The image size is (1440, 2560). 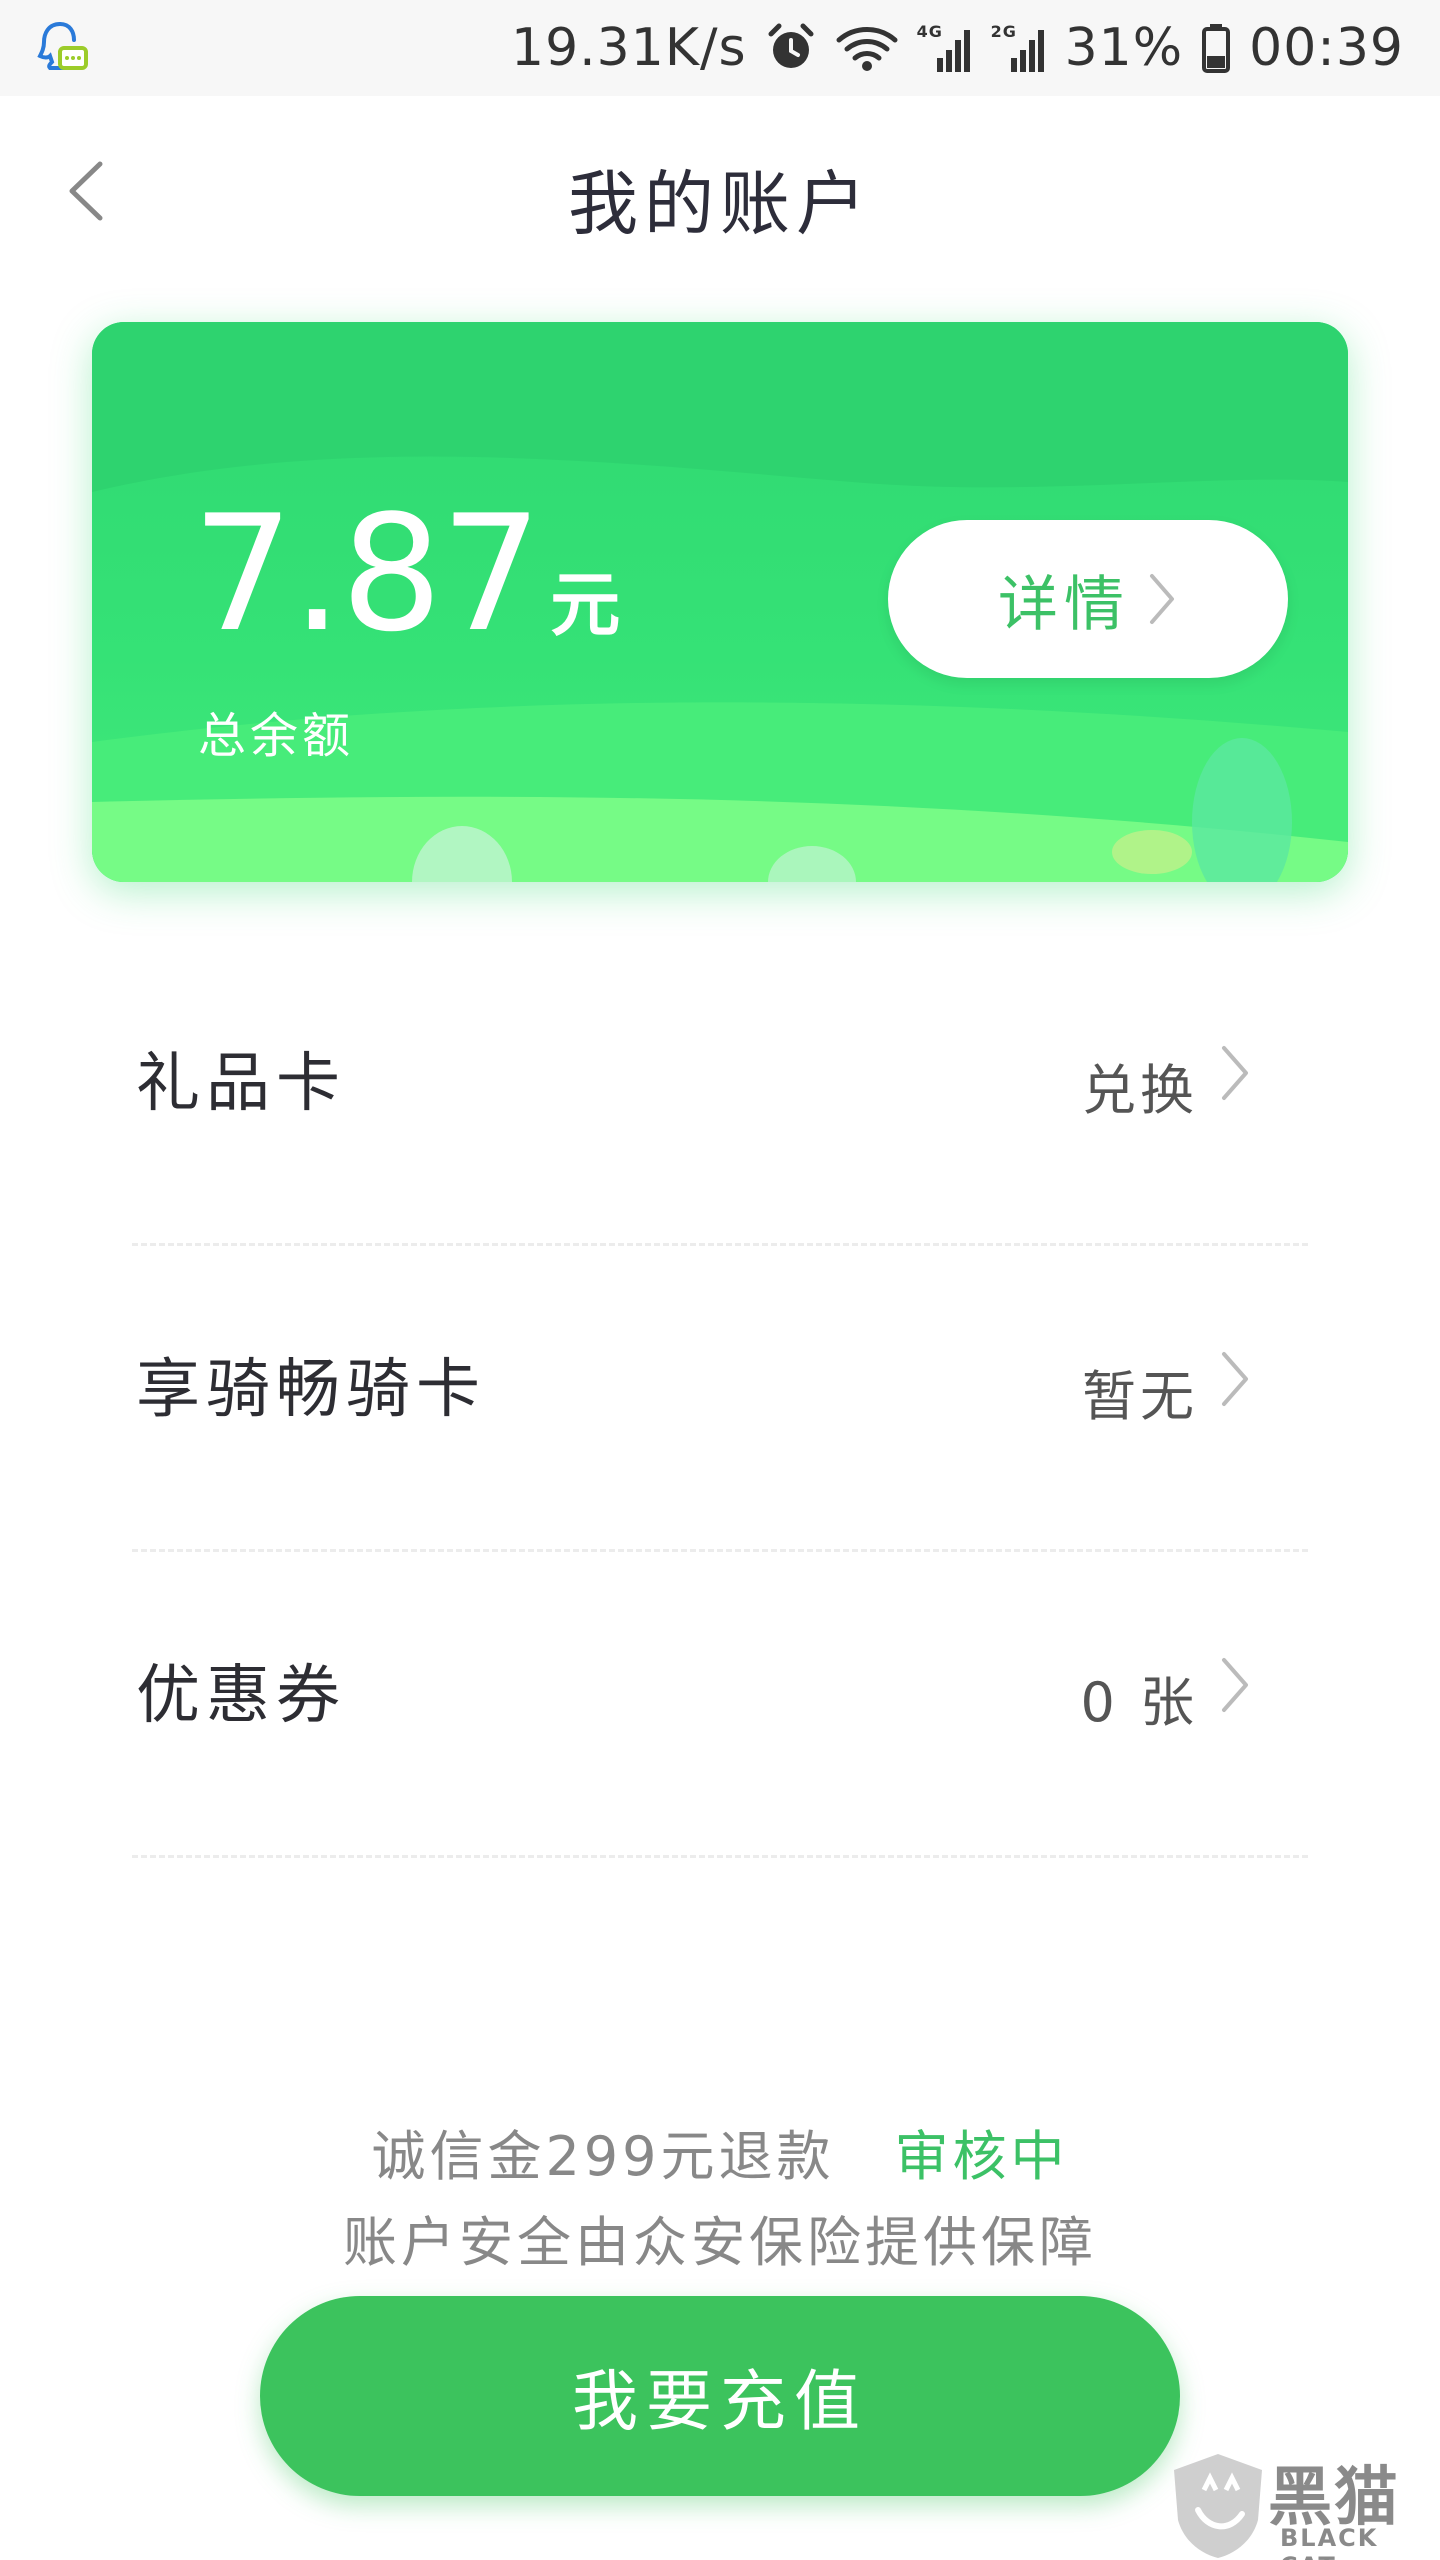 What do you see at coordinates (241, 1084) in the screenshot?
I see `list-item-label: 礼品卡` at bounding box center [241, 1084].